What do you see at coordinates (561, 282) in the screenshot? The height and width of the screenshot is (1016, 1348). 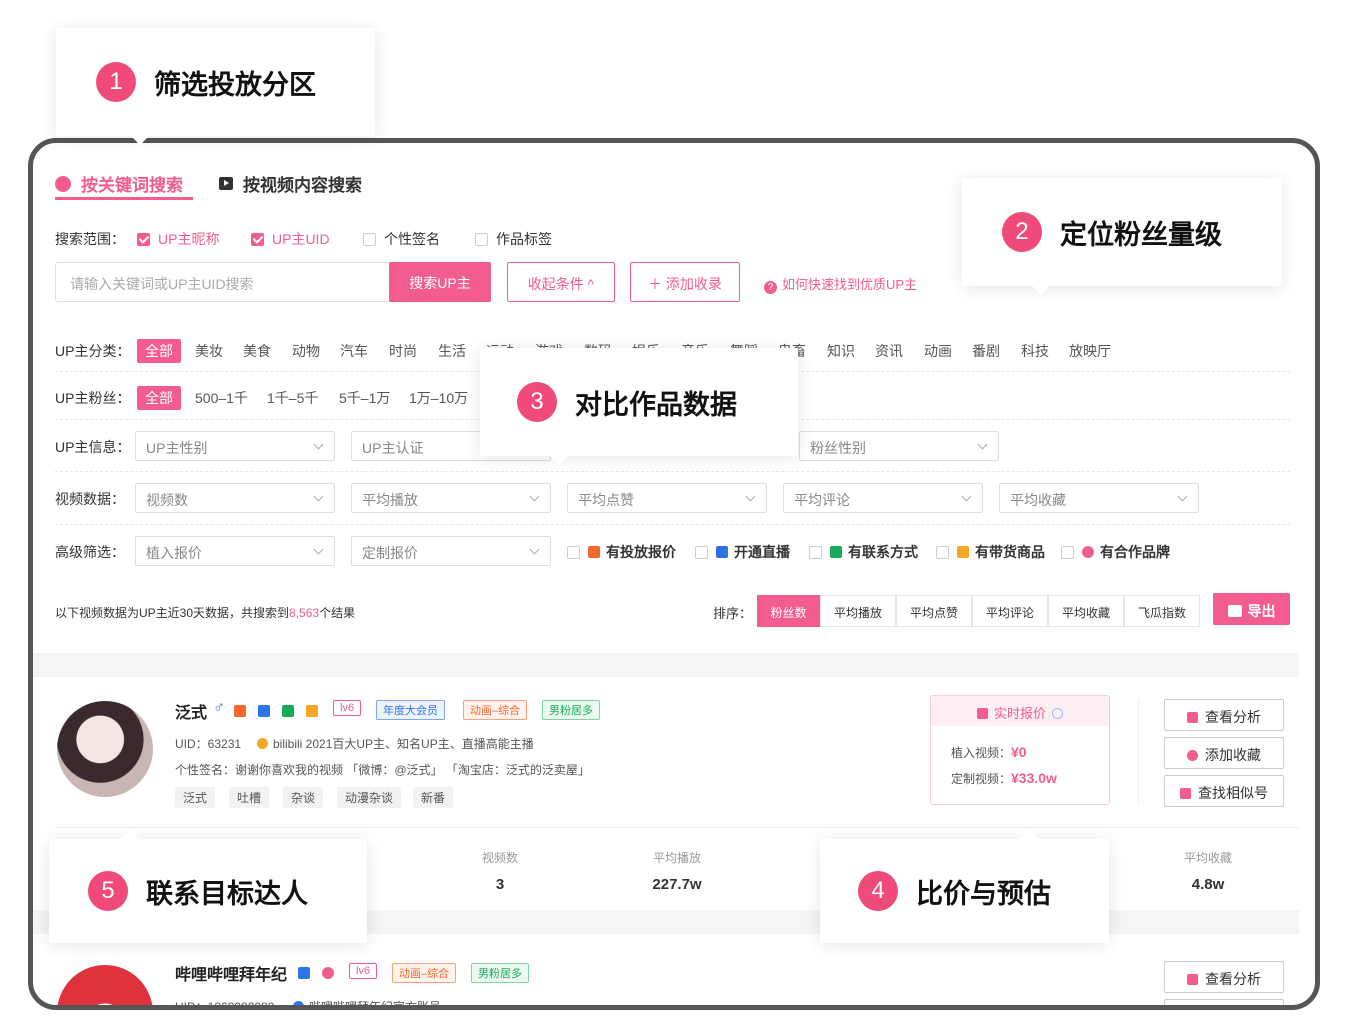 I see `collapse-filter-button: 收起条件 ^` at bounding box center [561, 282].